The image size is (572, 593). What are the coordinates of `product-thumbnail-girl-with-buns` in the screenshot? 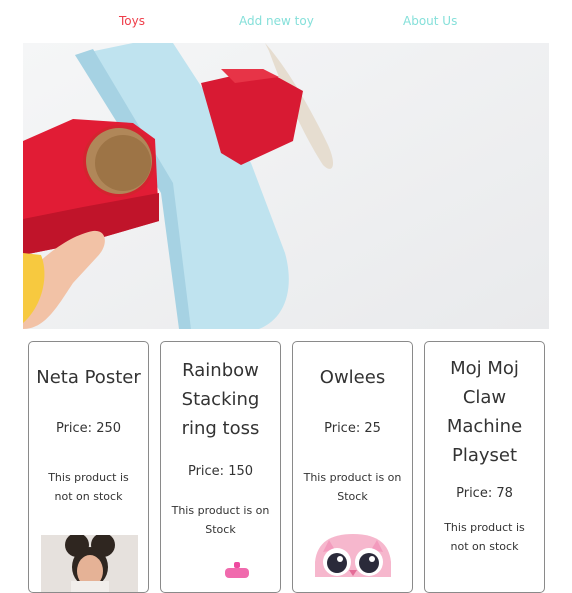 It's located at (89, 562).